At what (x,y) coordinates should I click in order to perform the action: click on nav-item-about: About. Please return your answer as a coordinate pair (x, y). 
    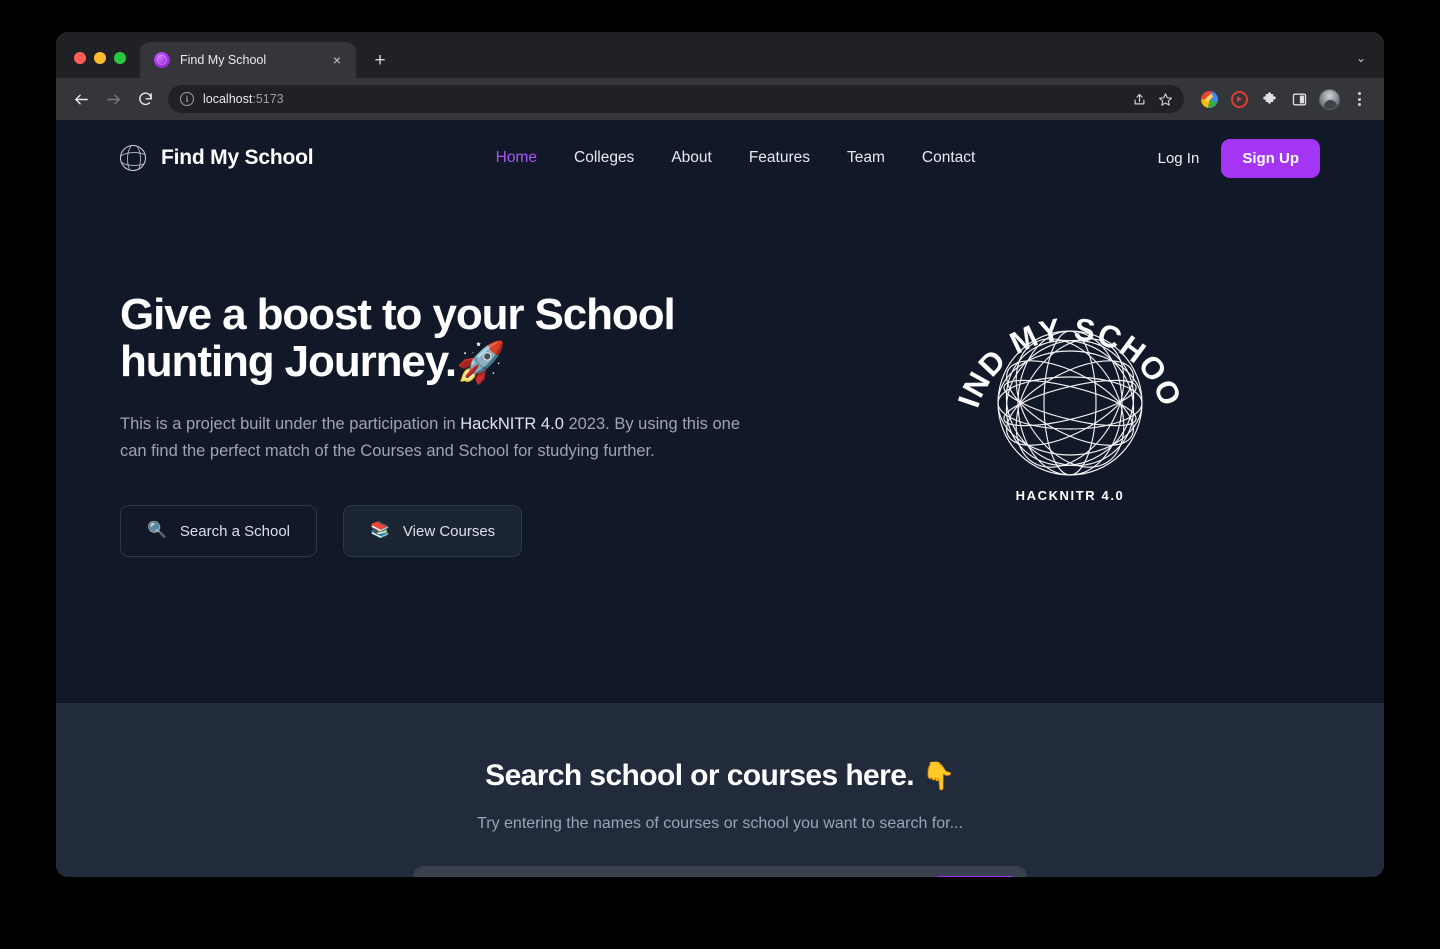
    Looking at the image, I should click on (691, 158).